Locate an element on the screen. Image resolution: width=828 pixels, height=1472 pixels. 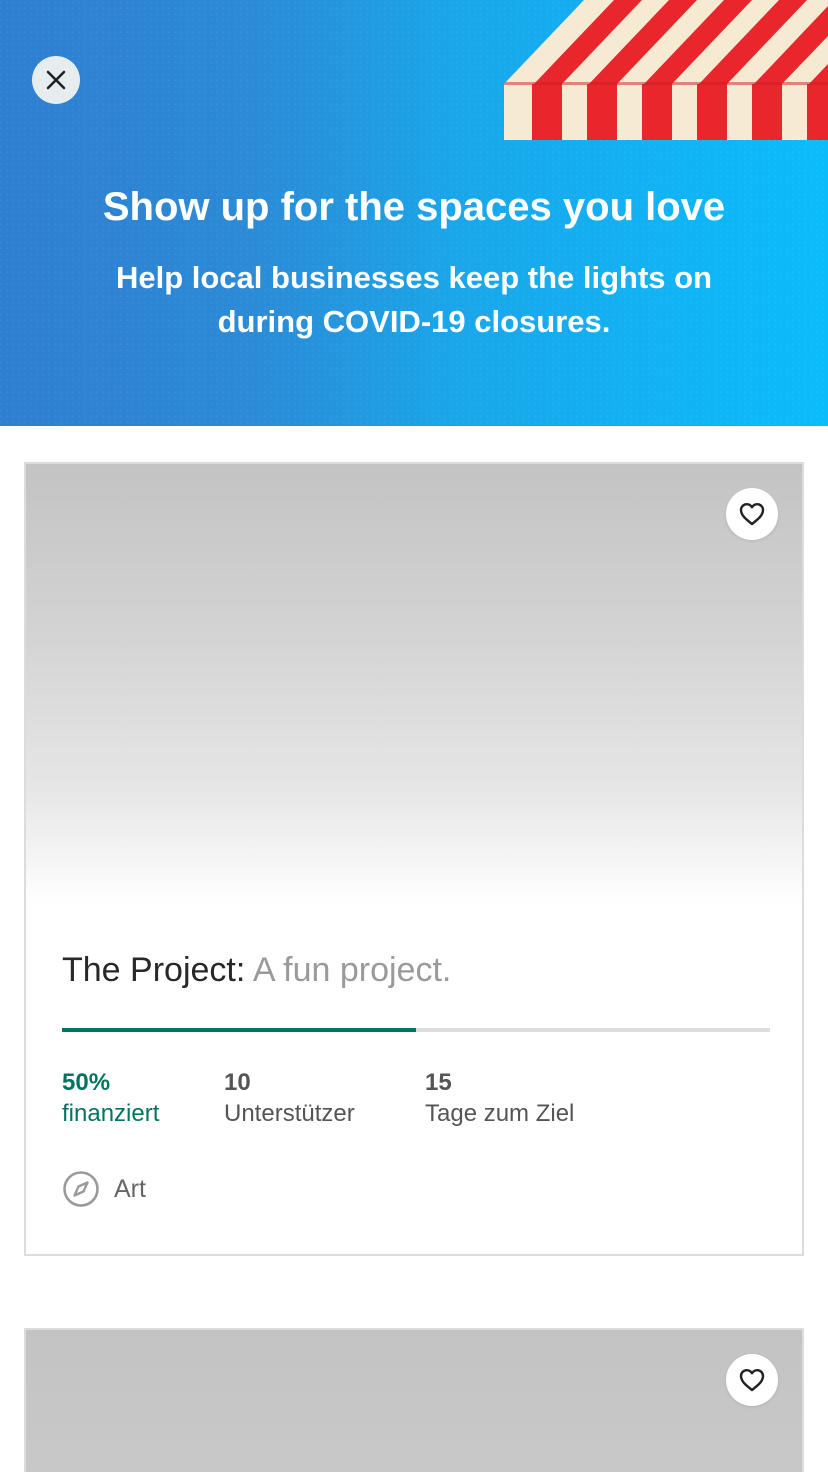
funding-progress-fill is located at coordinates (239, 1030).